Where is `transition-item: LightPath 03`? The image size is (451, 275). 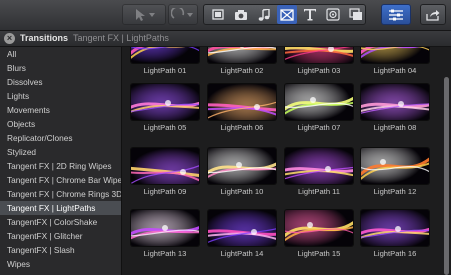 transition-item: LightPath 03 is located at coordinates (319, 61).